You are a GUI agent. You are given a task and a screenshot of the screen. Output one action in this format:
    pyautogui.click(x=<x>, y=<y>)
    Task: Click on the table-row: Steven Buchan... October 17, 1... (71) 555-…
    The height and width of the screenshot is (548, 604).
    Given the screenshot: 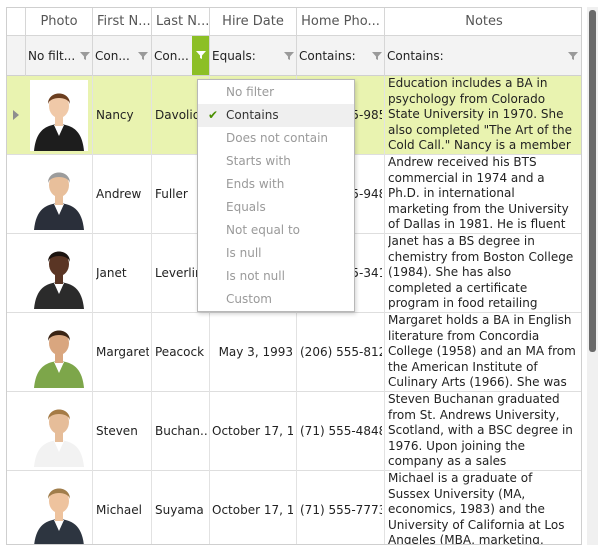 What is the action you would take?
    pyautogui.click(x=294, y=431)
    